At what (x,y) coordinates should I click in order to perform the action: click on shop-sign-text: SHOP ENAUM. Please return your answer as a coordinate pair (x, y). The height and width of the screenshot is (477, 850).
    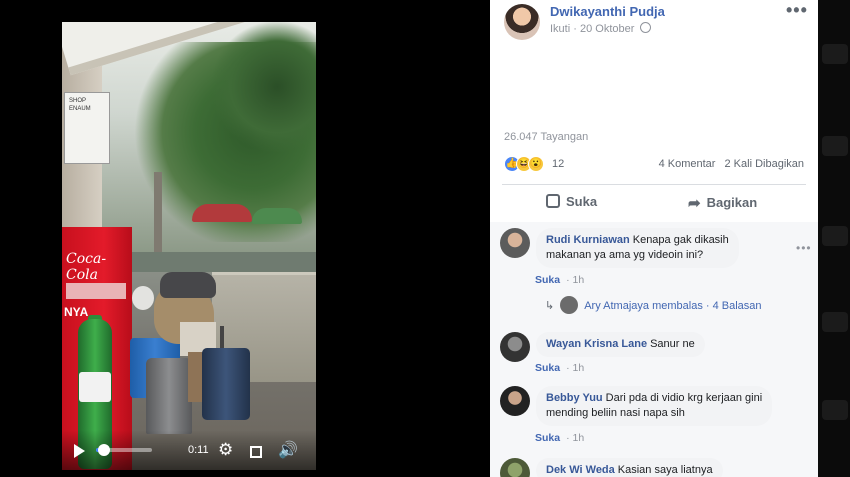
    Looking at the image, I should click on (80, 105).